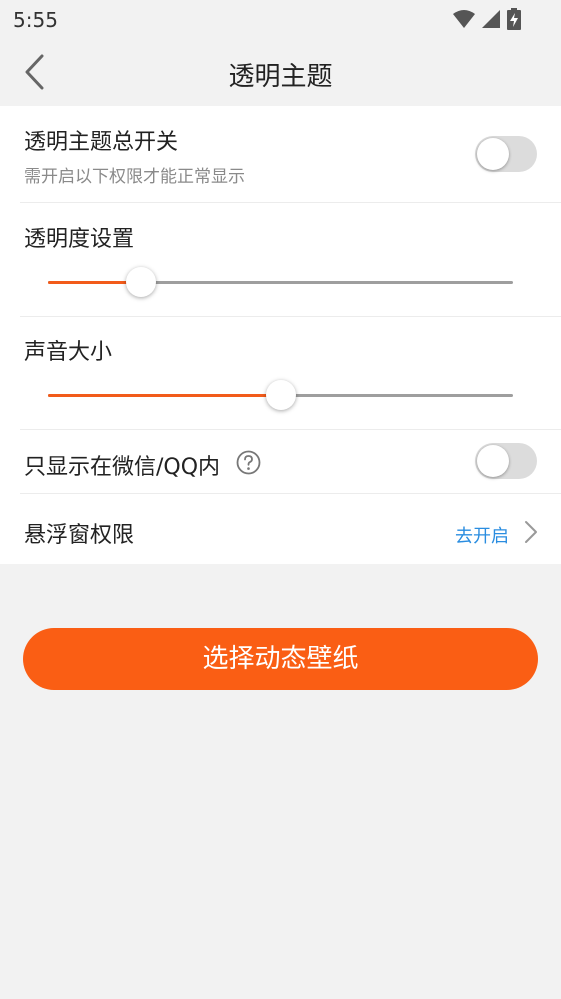 The width and height of the screenshot is (561, 999). I want to click on slider-fill, so click(164, 395).